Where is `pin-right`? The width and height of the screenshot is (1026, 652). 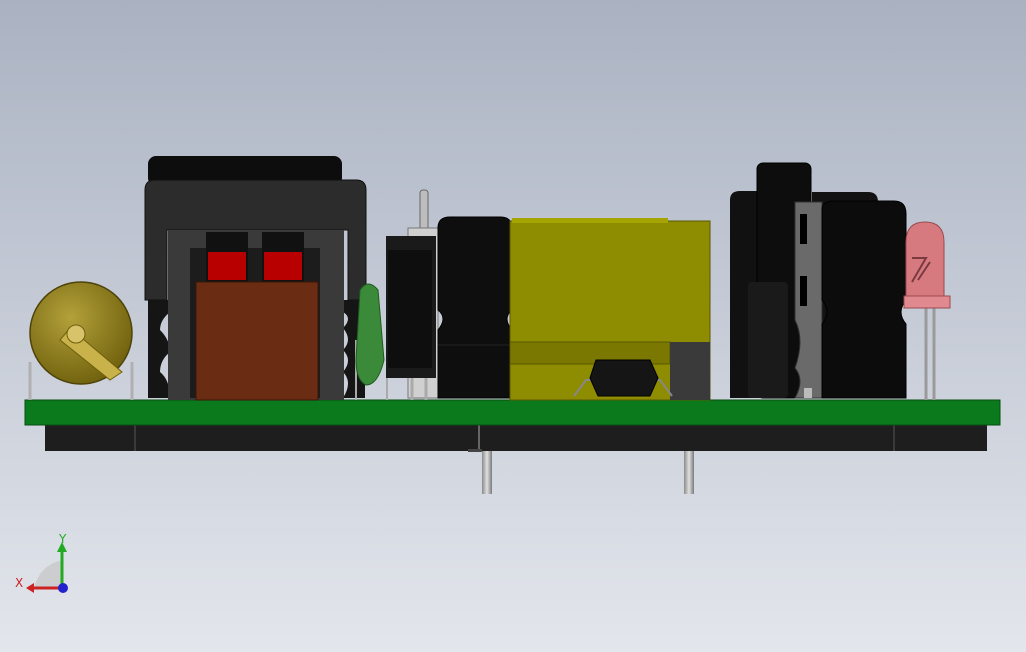 pin-right is located at coordinates (689, 472).